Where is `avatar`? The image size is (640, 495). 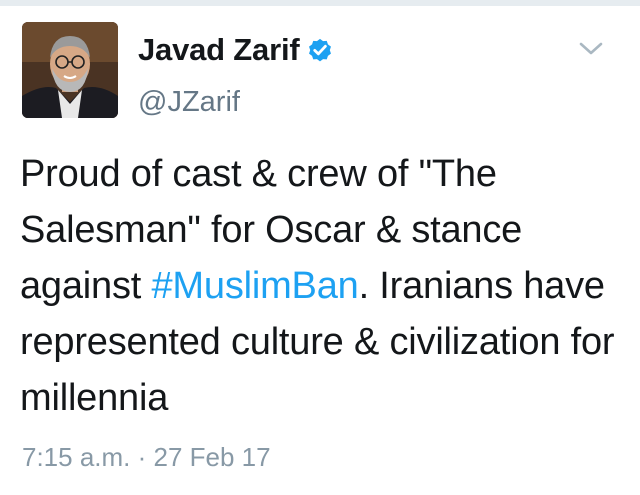 avatar is located at coordinates (70, 70).